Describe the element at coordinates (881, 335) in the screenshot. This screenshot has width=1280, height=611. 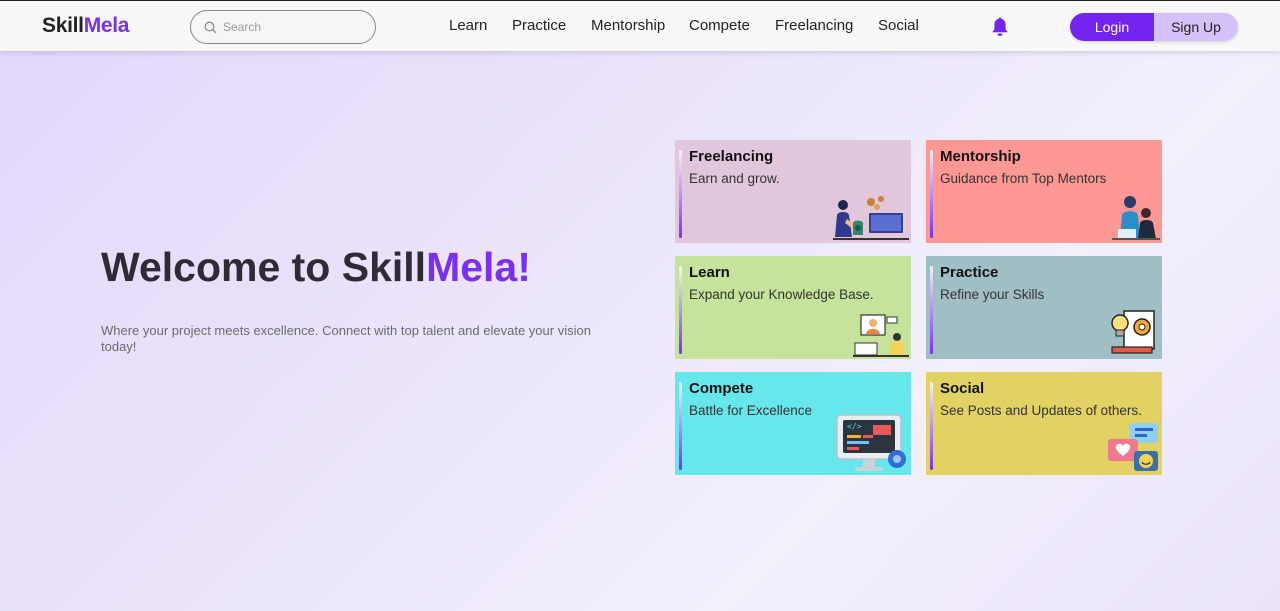
I see `video-class-icon` at that location.